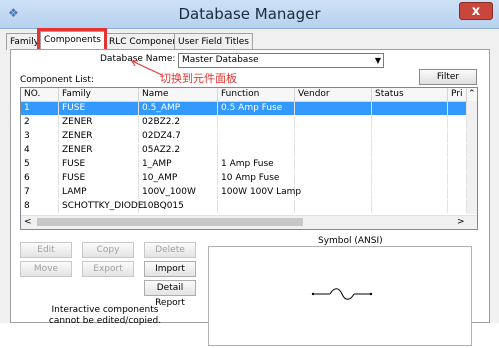 This screenshot has height=348, width=499. What do you see at coordinates (259, 192) in the screenshot?
I see `cell-function: 100W 100V Lamp` at bounding box center [259, 192].